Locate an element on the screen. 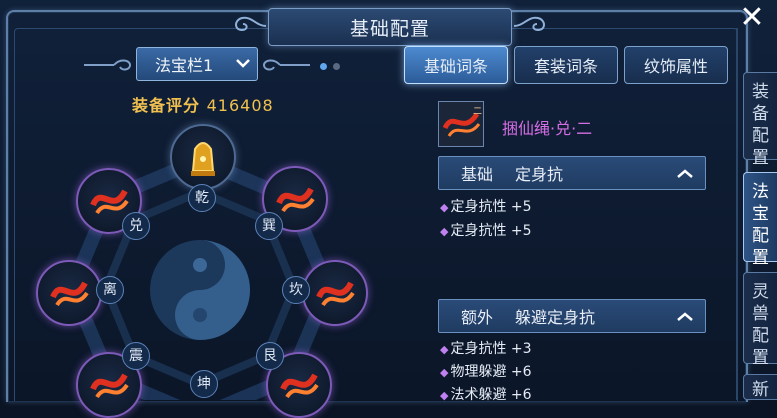 The width and height of the screenshot is (777, 418). tab-pattern-attributes: 纹饰属性 is located at coordinates (676, 65).